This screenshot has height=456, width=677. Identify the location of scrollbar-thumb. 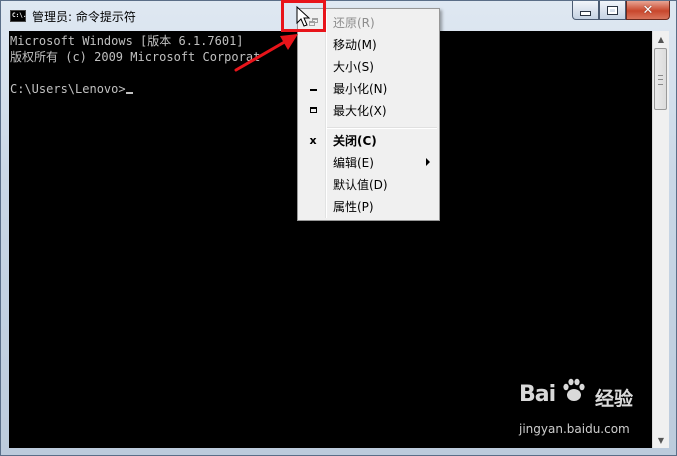
(660, 79).